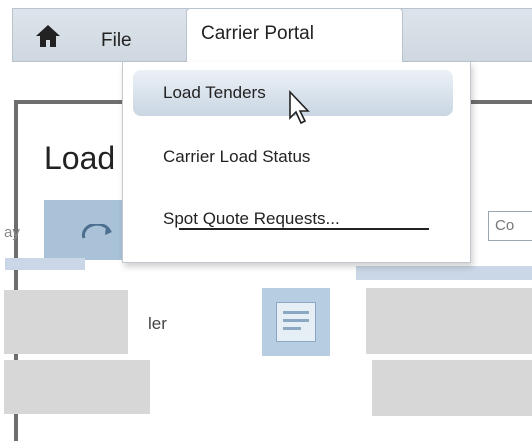  Describe the element at coordinates (299, 107) in the screenshot. I see `mouse-pointer-icon` at that location.